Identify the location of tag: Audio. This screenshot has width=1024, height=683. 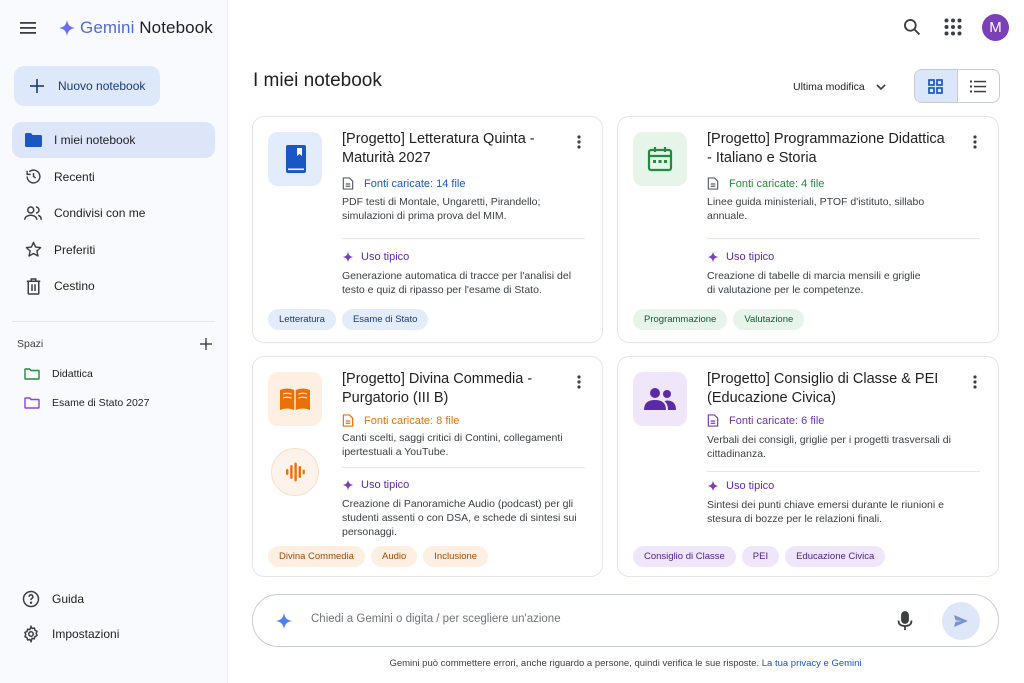
(394, 556).